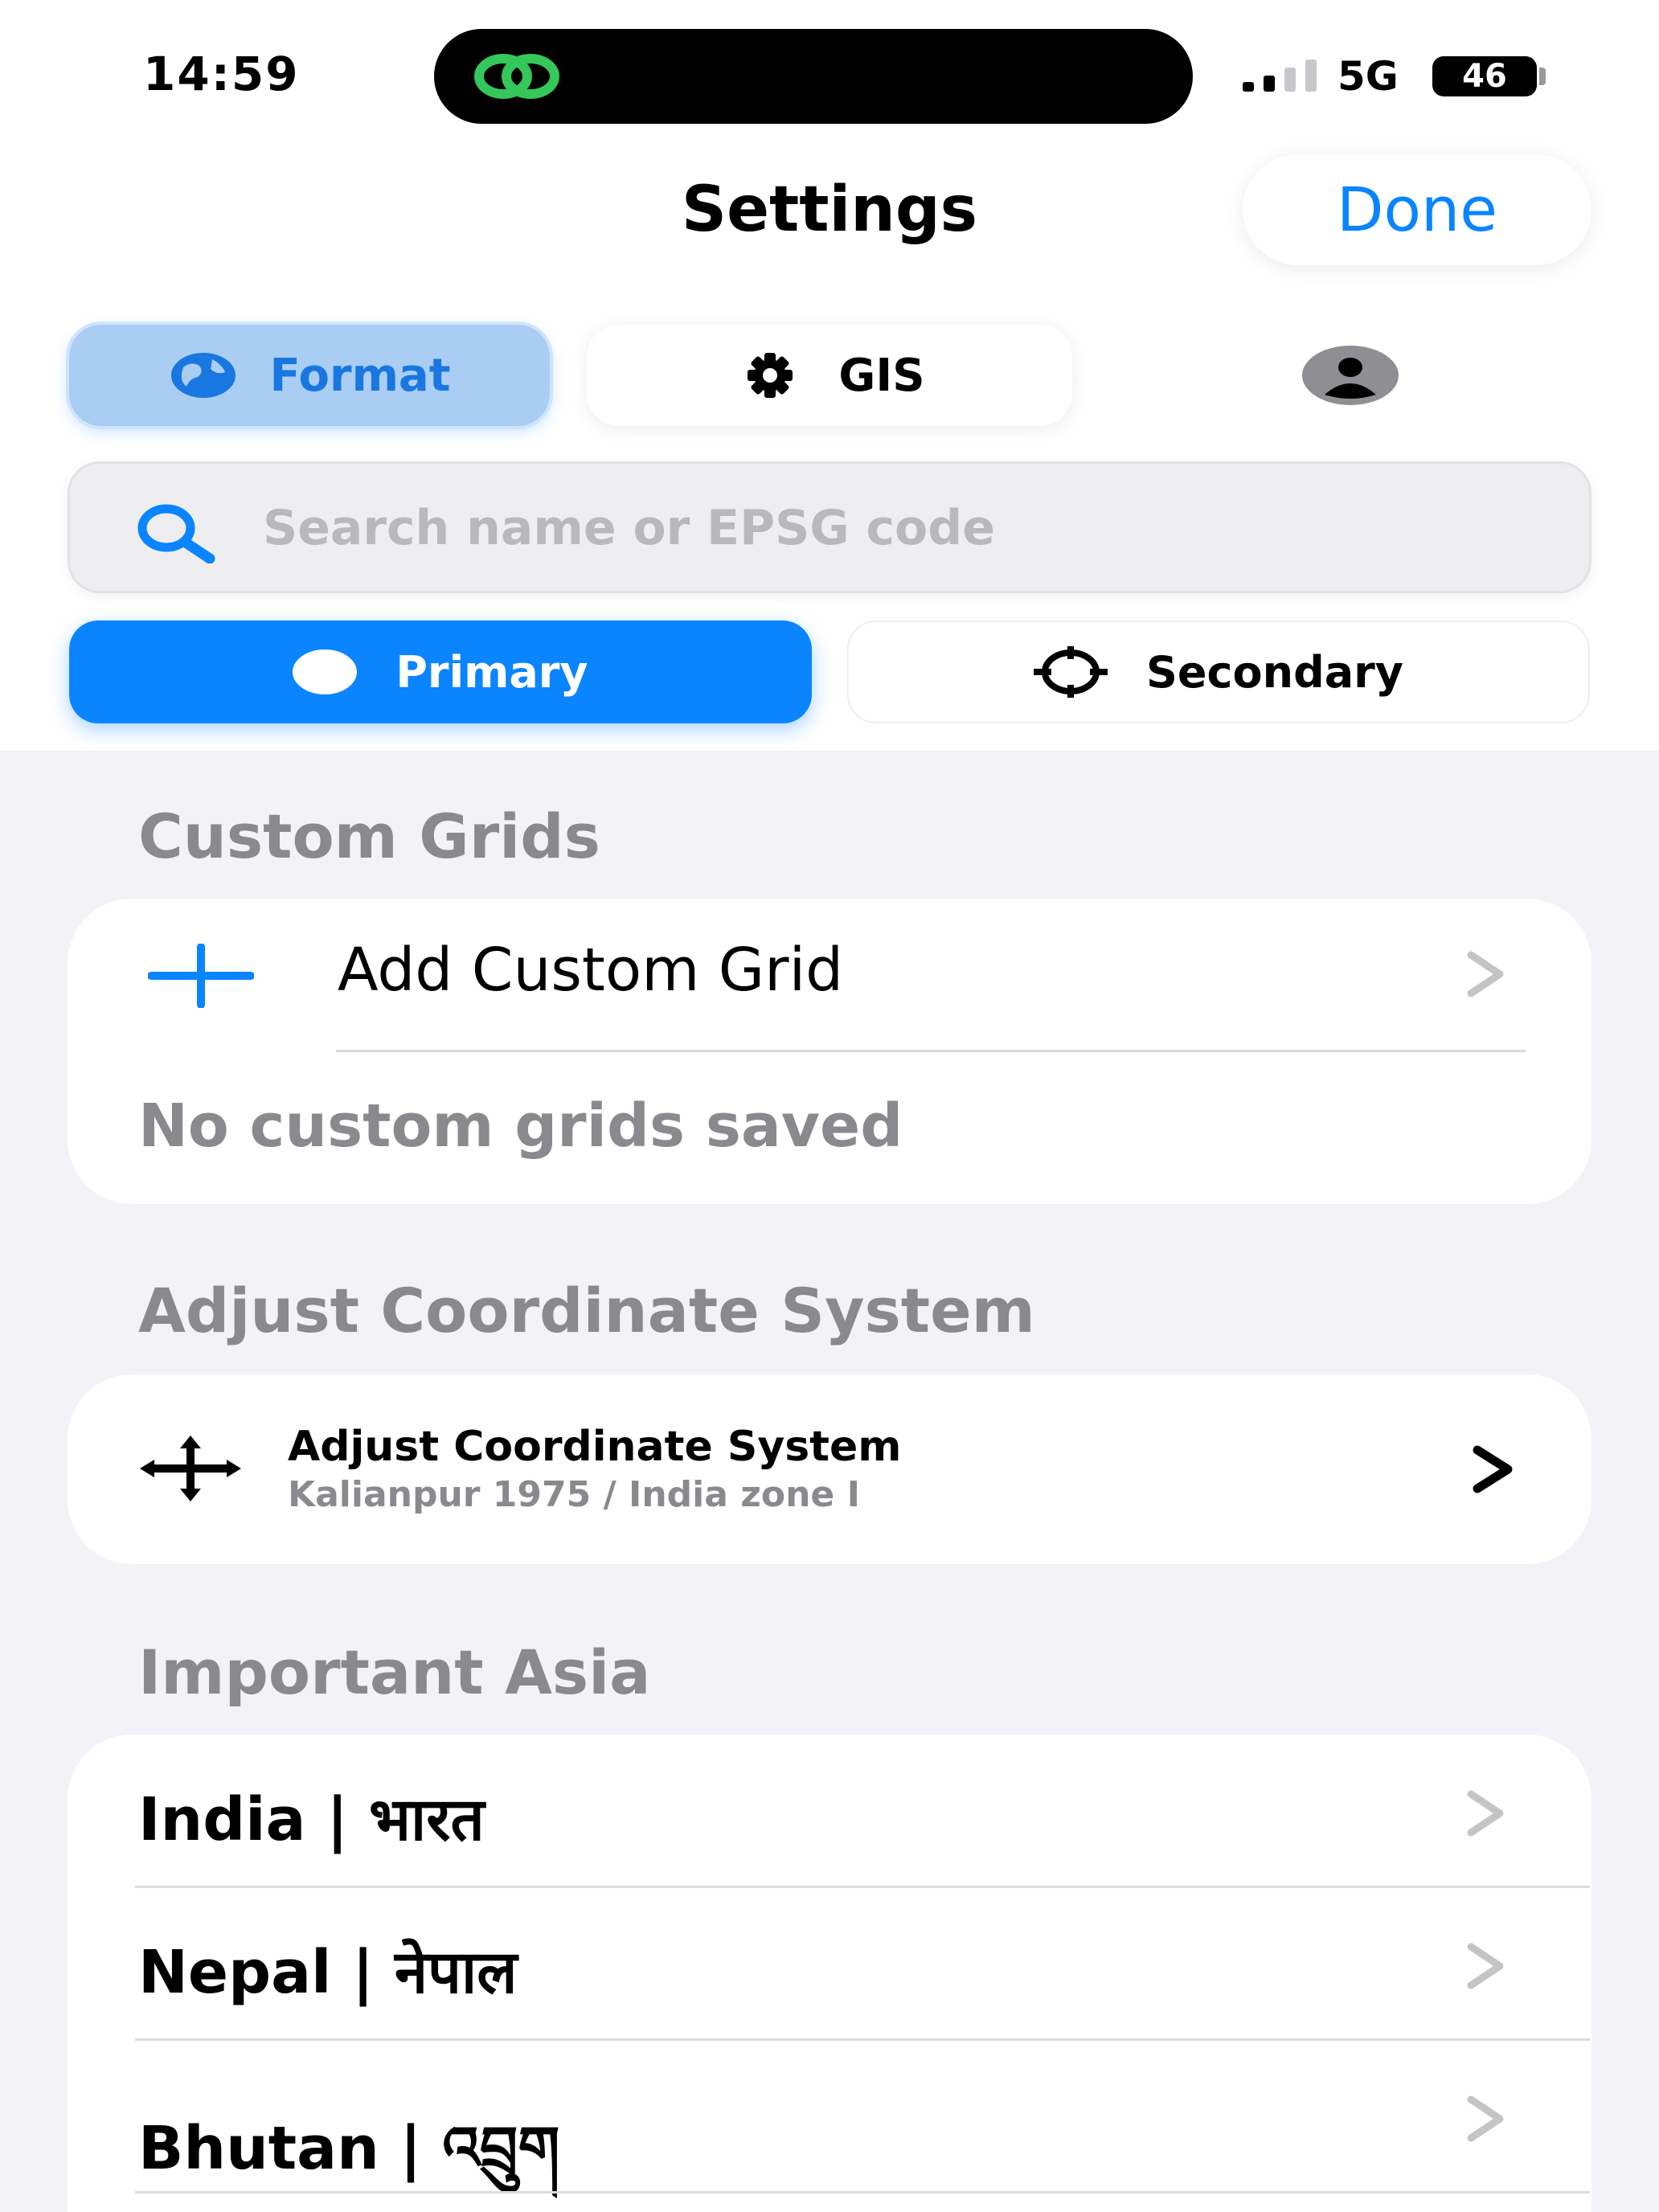  I want to click on add-custom-grid-label: Add Custom Grid, so click(591, 971).